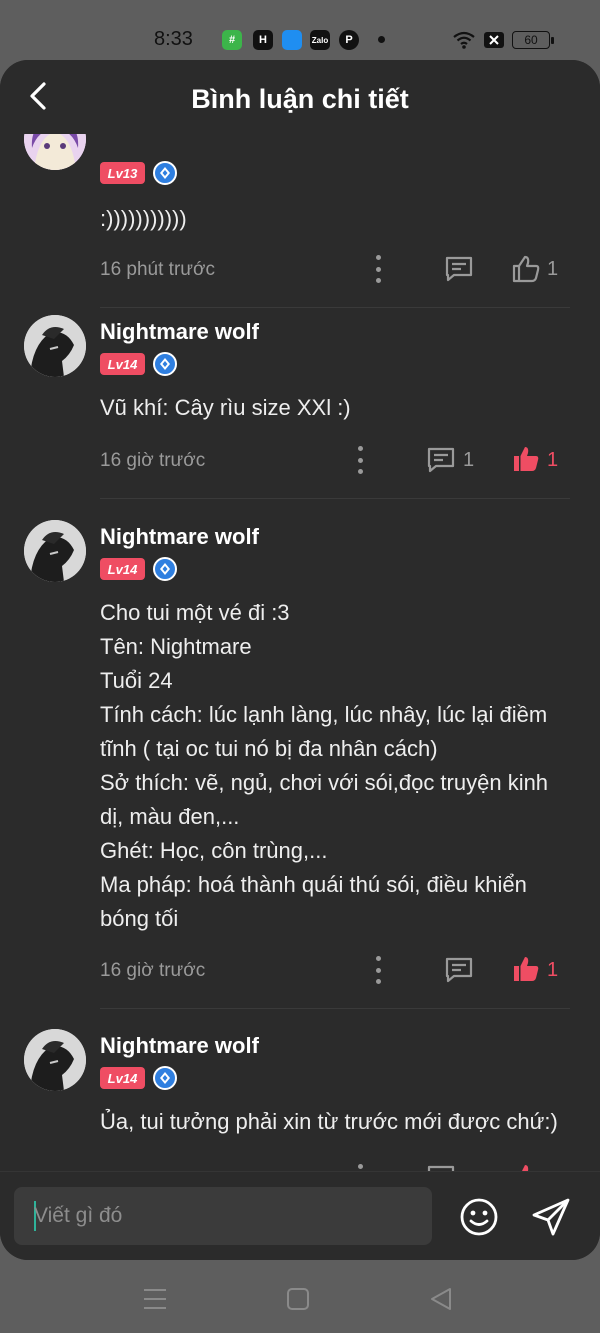 The height and width of the screenshot is (1333, 600). I want to click on comment-text-line: Tên: Nightmare, so click(176, 646).